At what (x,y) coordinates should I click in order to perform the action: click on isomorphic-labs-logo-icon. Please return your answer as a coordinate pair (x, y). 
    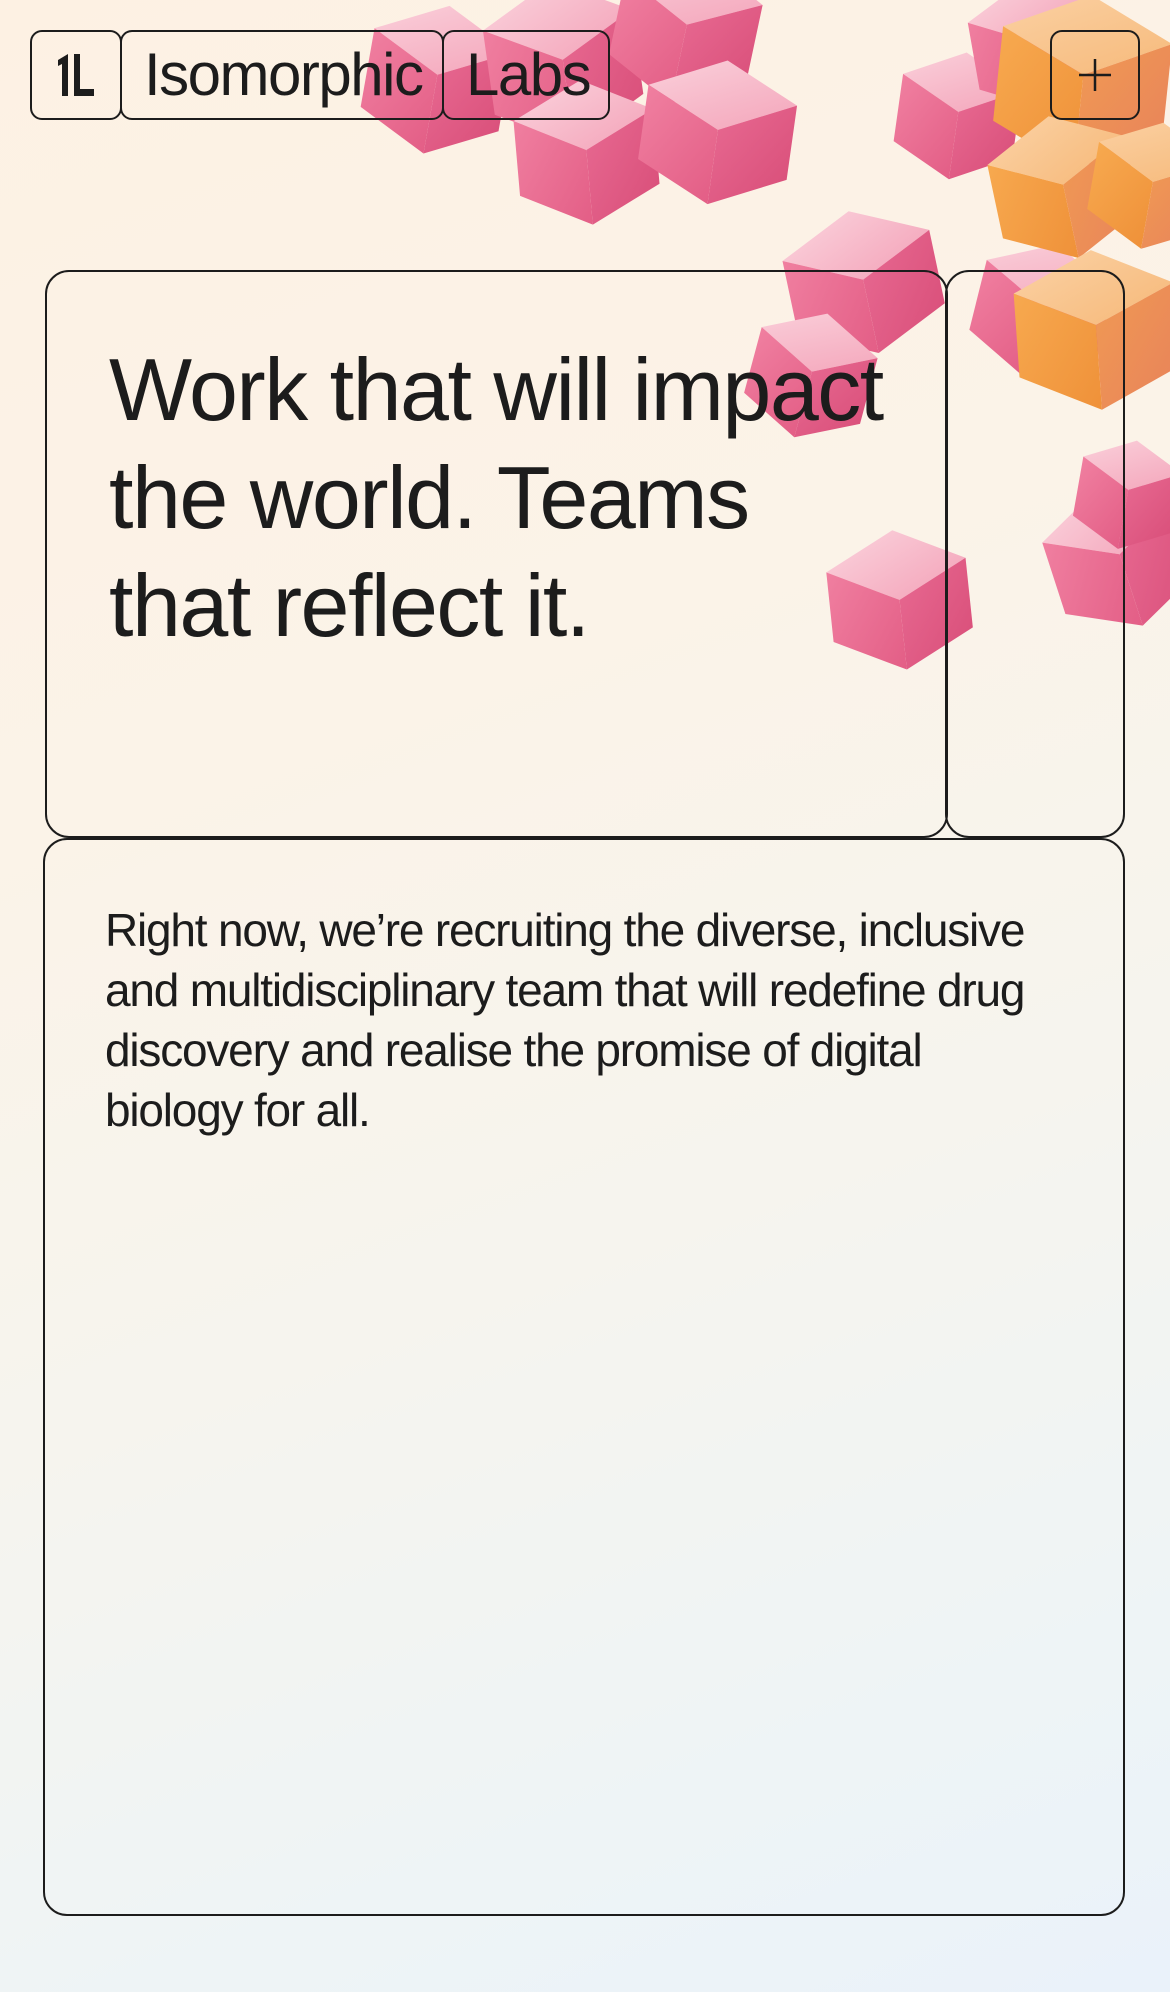
    Looking at the image, I should click on (76, 75).